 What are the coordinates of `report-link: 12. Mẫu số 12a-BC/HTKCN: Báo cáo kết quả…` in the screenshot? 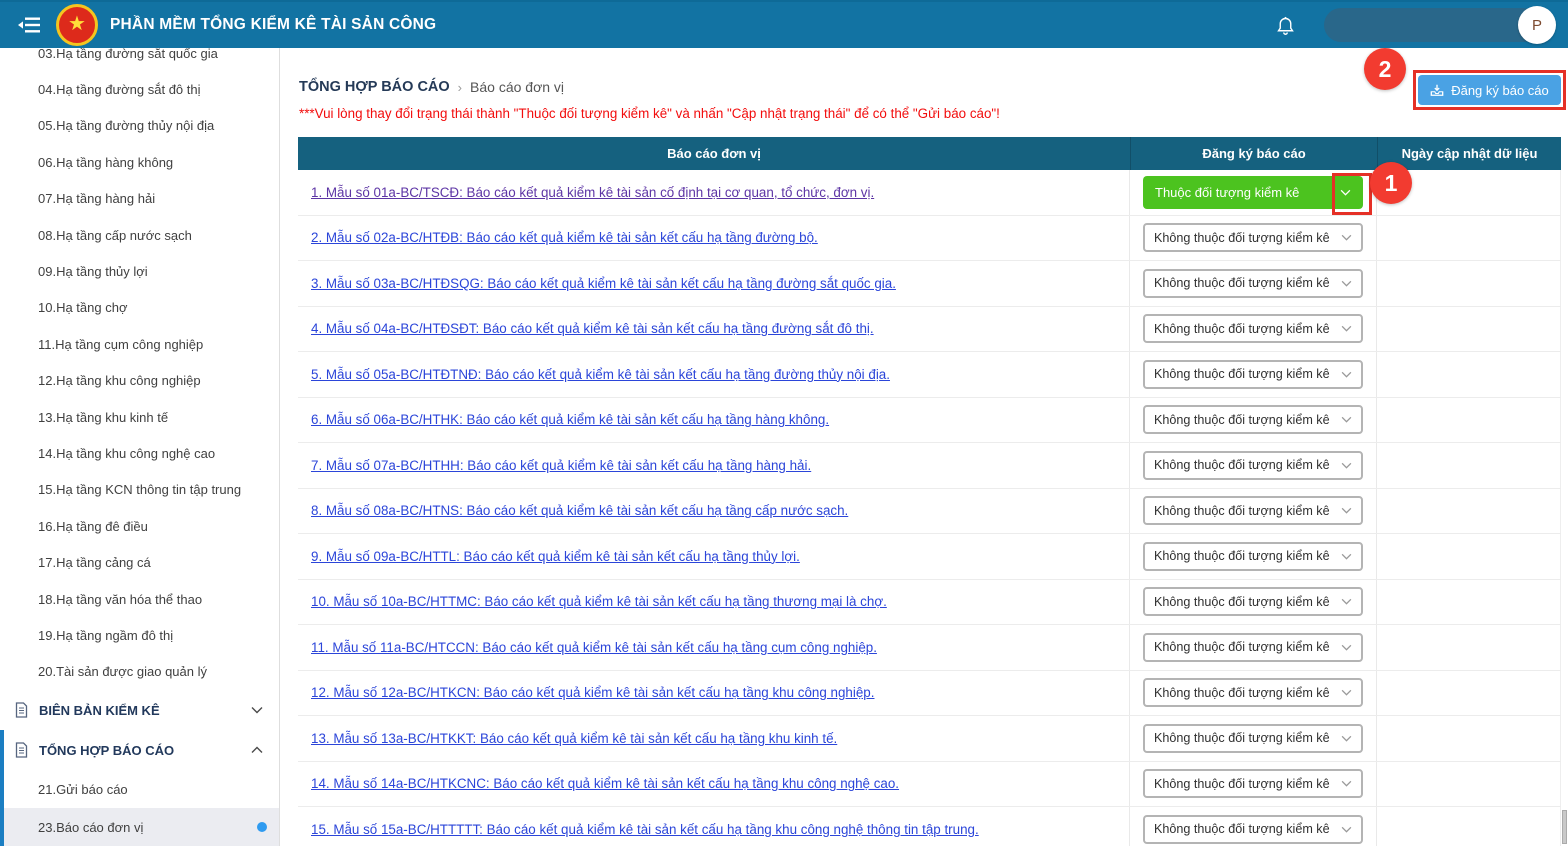 It's located at (592, 692).